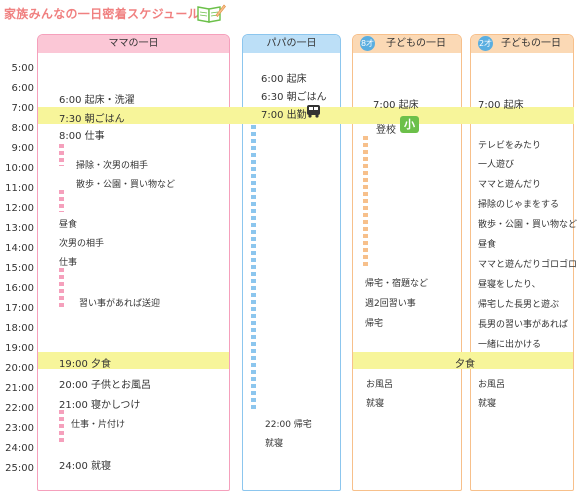  I want to click on child2-event: 長男の習い事があれば, so click(523, 325).